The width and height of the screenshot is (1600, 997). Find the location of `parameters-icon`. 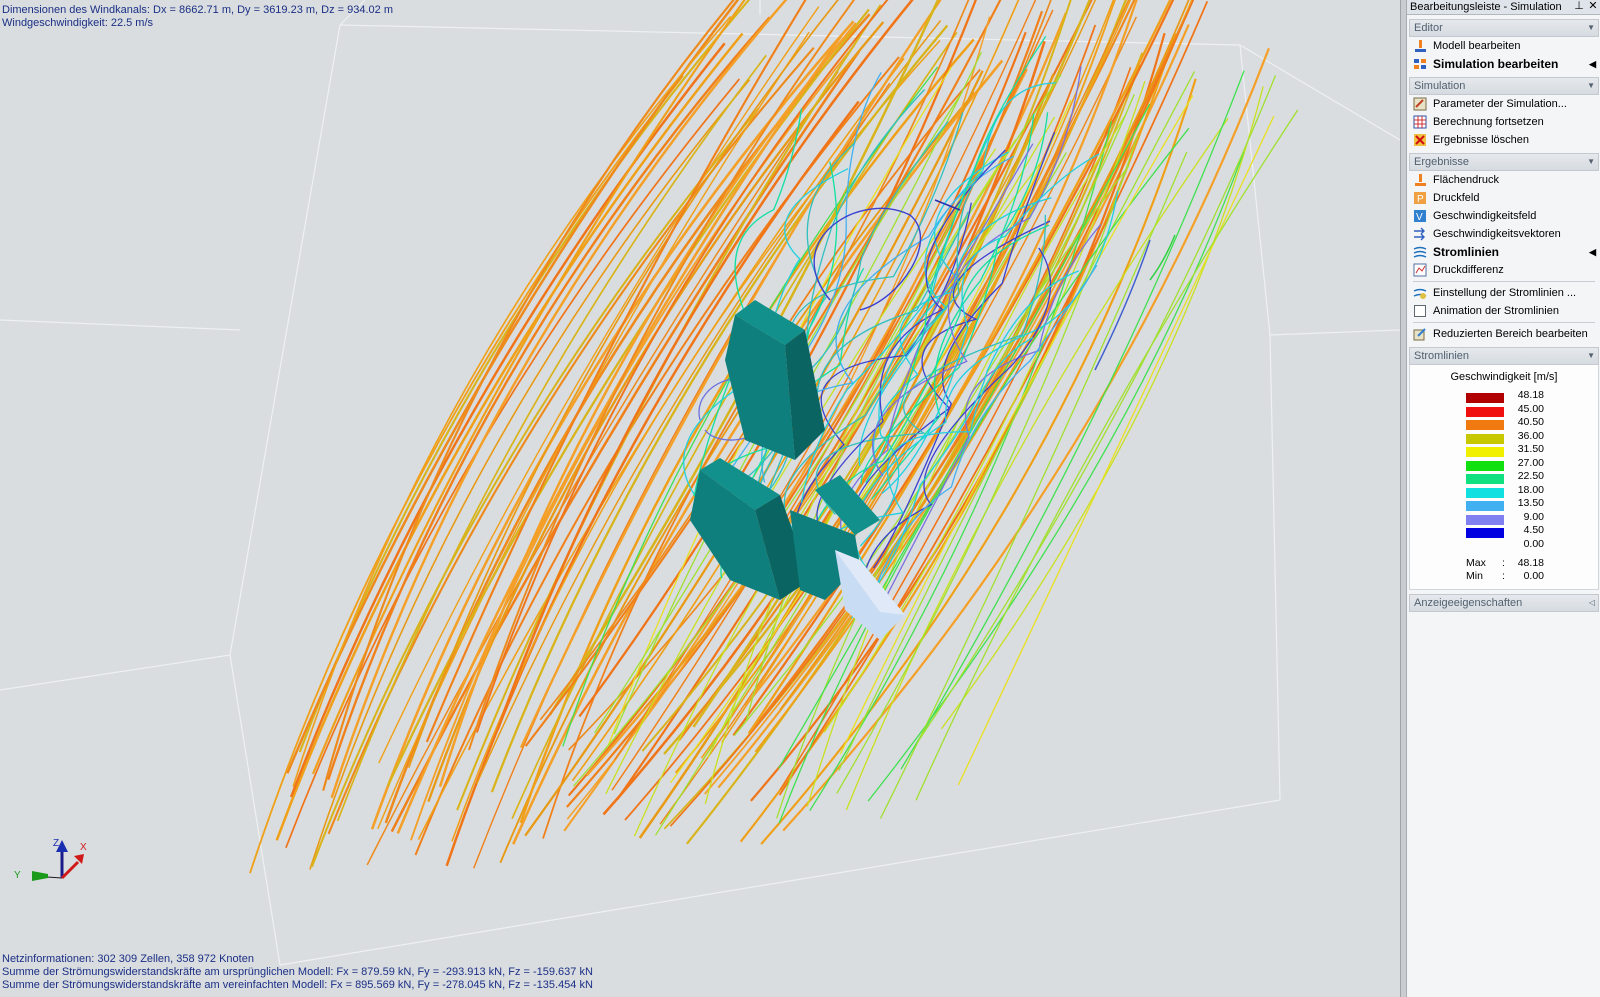

parameters-icon is located at coordinates (1420, 104).